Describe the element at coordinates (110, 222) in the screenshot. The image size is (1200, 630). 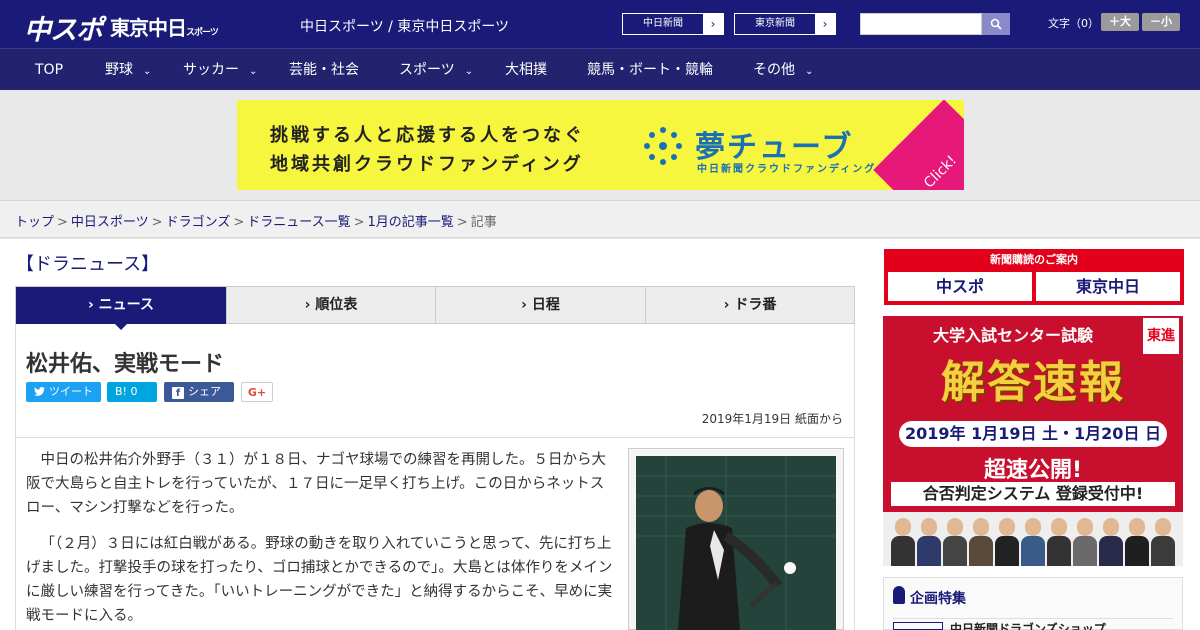
I see `breadcrumb-link: 中日スポーツ` at that location.